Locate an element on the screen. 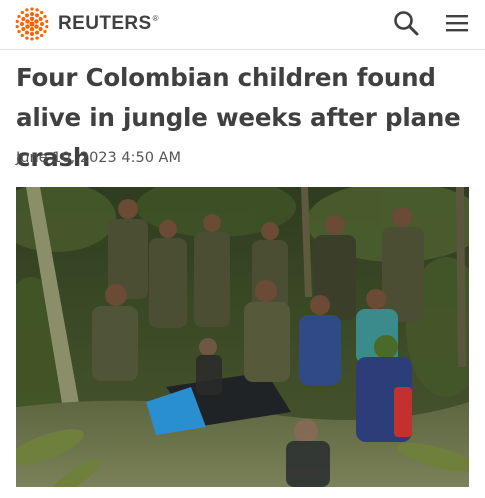  brand-logo-link: REUTERS® is located at coordinates (86, 24).